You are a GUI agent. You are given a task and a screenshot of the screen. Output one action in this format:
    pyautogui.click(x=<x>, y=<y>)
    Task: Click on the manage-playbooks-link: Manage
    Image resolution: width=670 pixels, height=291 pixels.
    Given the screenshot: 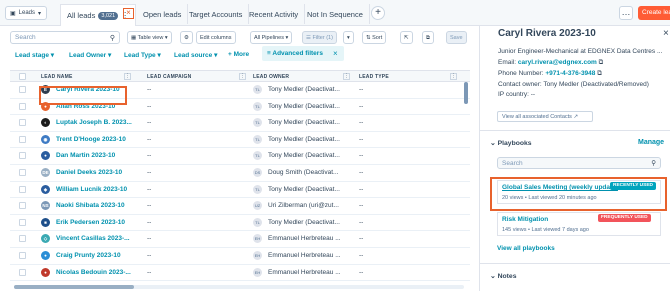 What is the action you would take?
    pyautogui.click(x=651, y=142)
    